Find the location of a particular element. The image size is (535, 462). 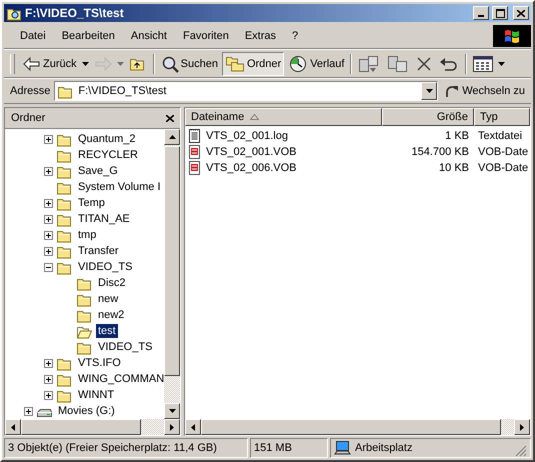

tree-item: Disc2 is located at coordinates (112, 283).